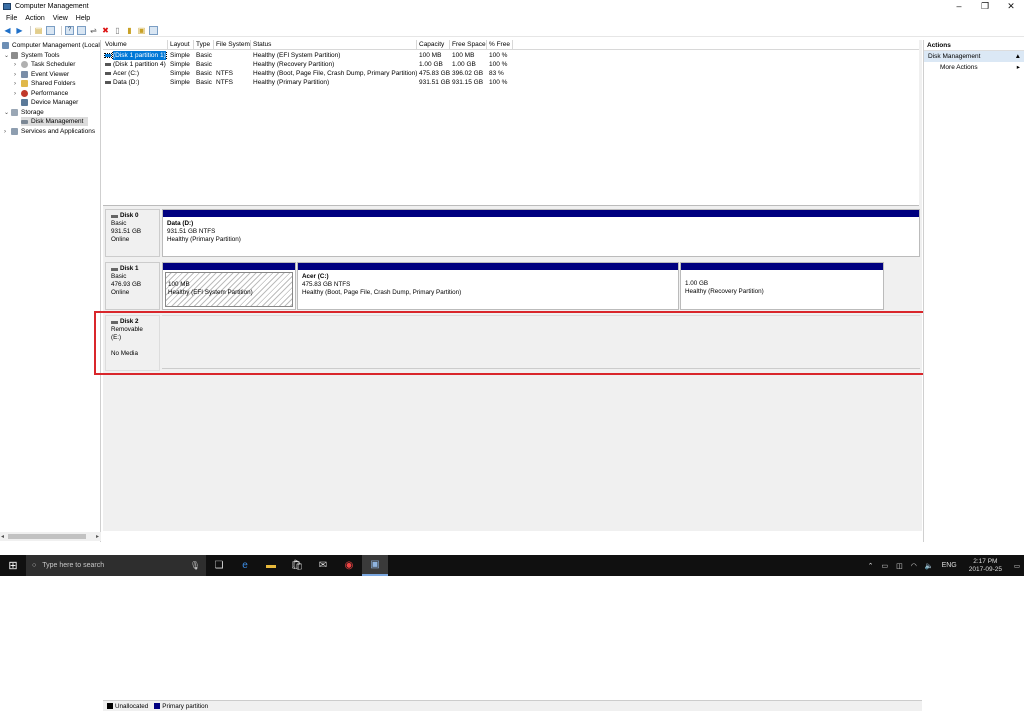 The width and height of the screenshot is (1024, 711). I want to click on partition-recovery: 1.00 GB Healthy (Recovery Partition), so click(782, 286).